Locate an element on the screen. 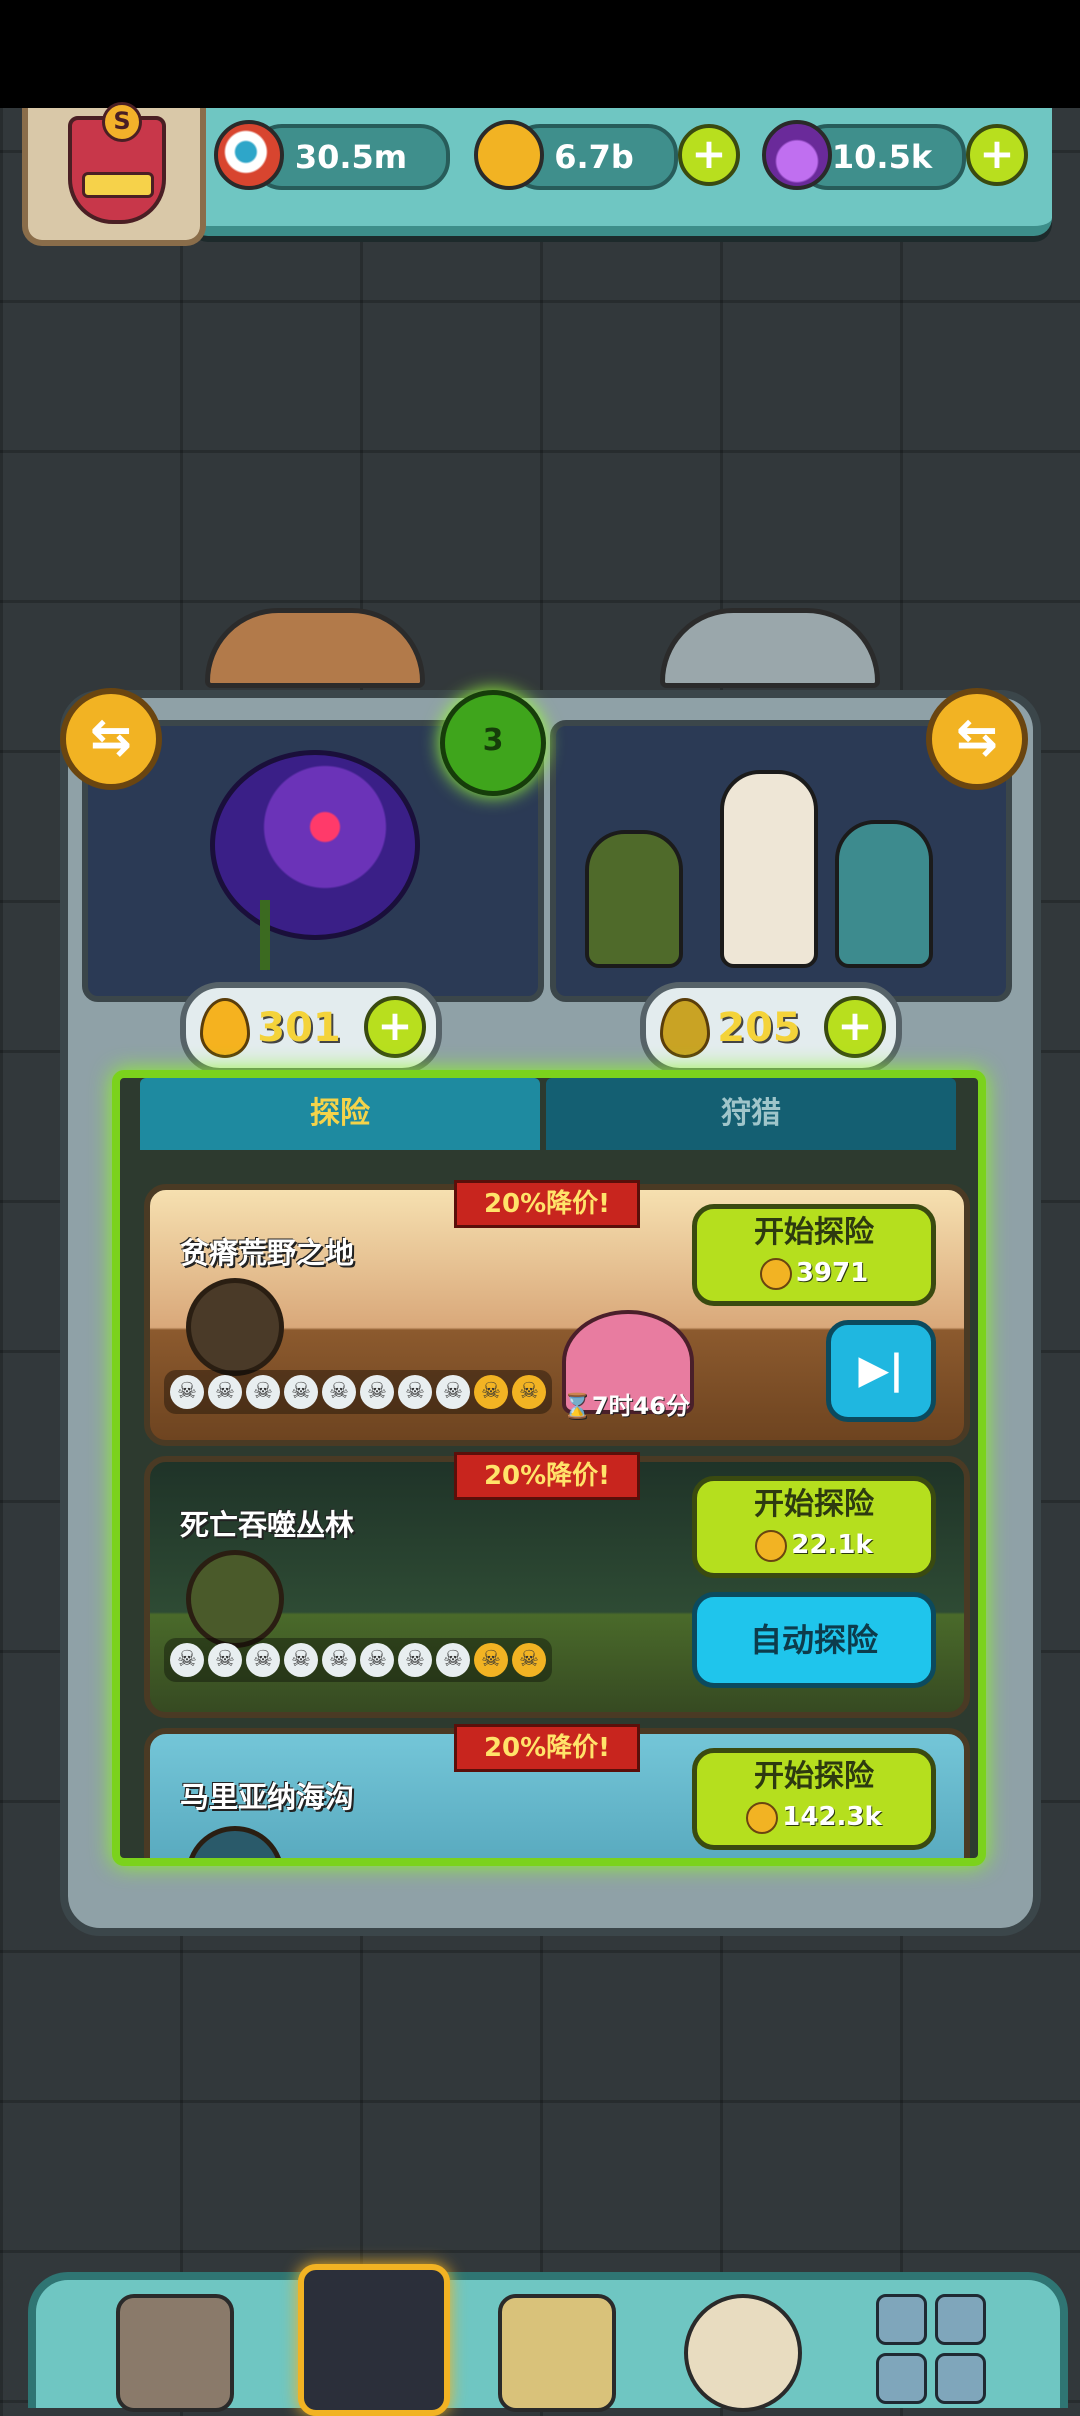 The width and height of the screenshot is (1080, 2416). drop-value: 301 is located at coordinates (299, 1028).